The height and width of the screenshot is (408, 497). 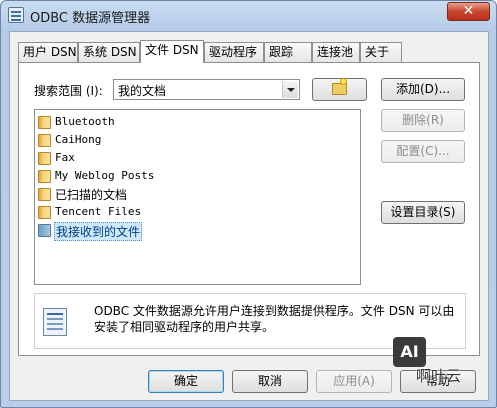 What do you see at coordinates (423, 120) in the screenshot?
I see `remove-button: 删除(R)` at bounding box center [423, 120].